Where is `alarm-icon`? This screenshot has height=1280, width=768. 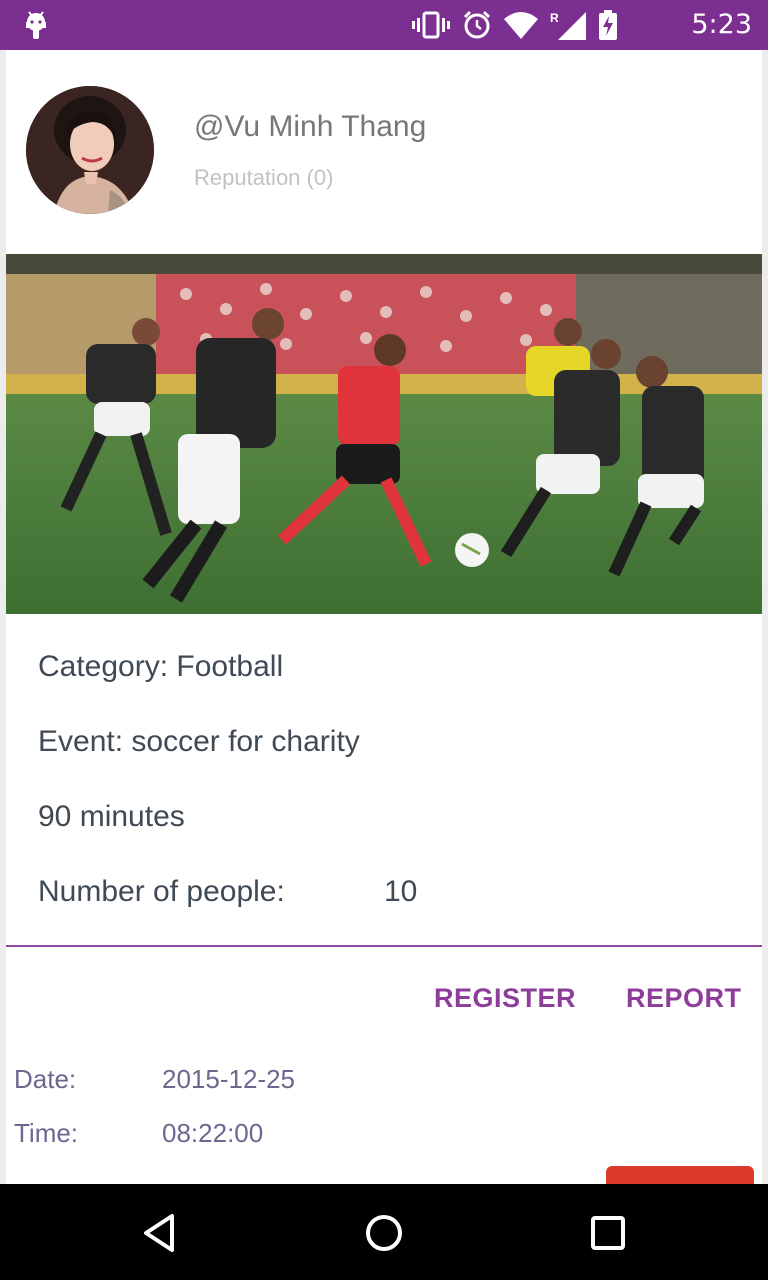
alarm-icon is located at coordinates (477, 24).